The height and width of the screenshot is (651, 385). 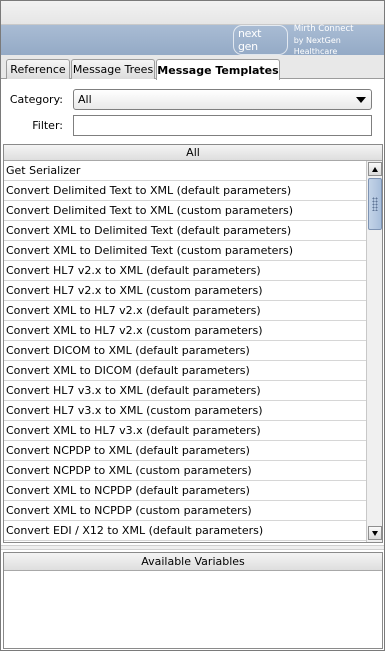 I want to click on list-item: Get Serializer, so click(x=185, y=171).